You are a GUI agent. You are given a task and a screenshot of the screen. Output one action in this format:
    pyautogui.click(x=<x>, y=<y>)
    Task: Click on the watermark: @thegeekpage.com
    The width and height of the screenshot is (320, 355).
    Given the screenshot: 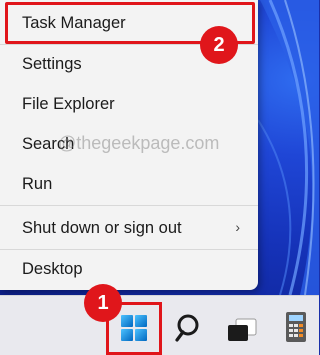 What is the action you would take?
    pyautogui.click(x=139, y=143)
    